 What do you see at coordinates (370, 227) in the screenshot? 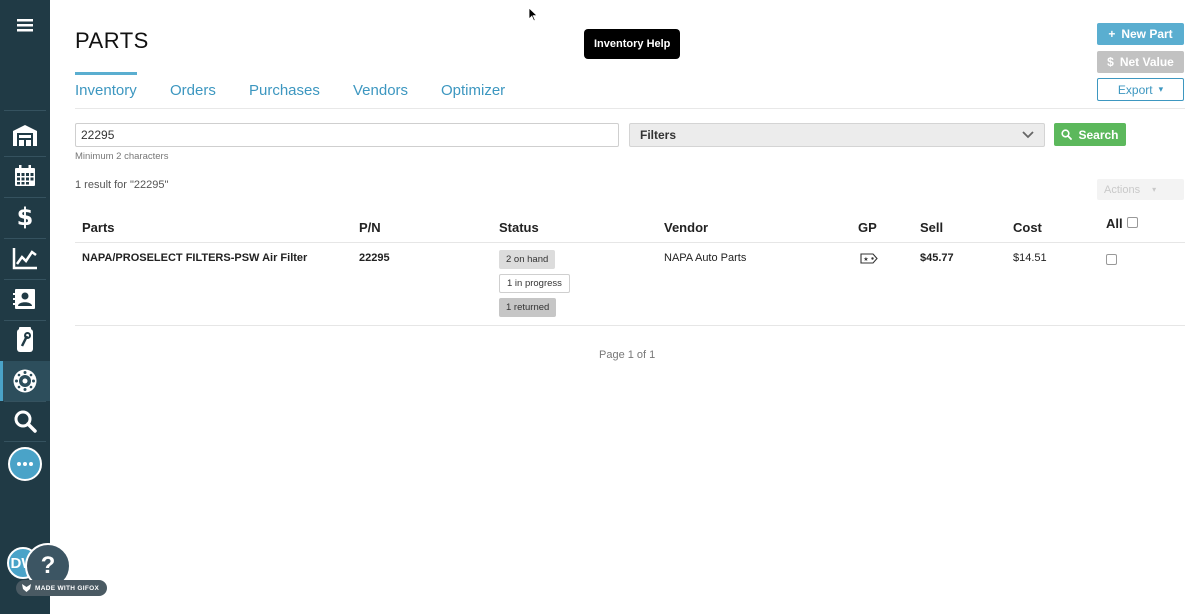
I see `column-header-pn: P/N` at bounding box center [370, 227].